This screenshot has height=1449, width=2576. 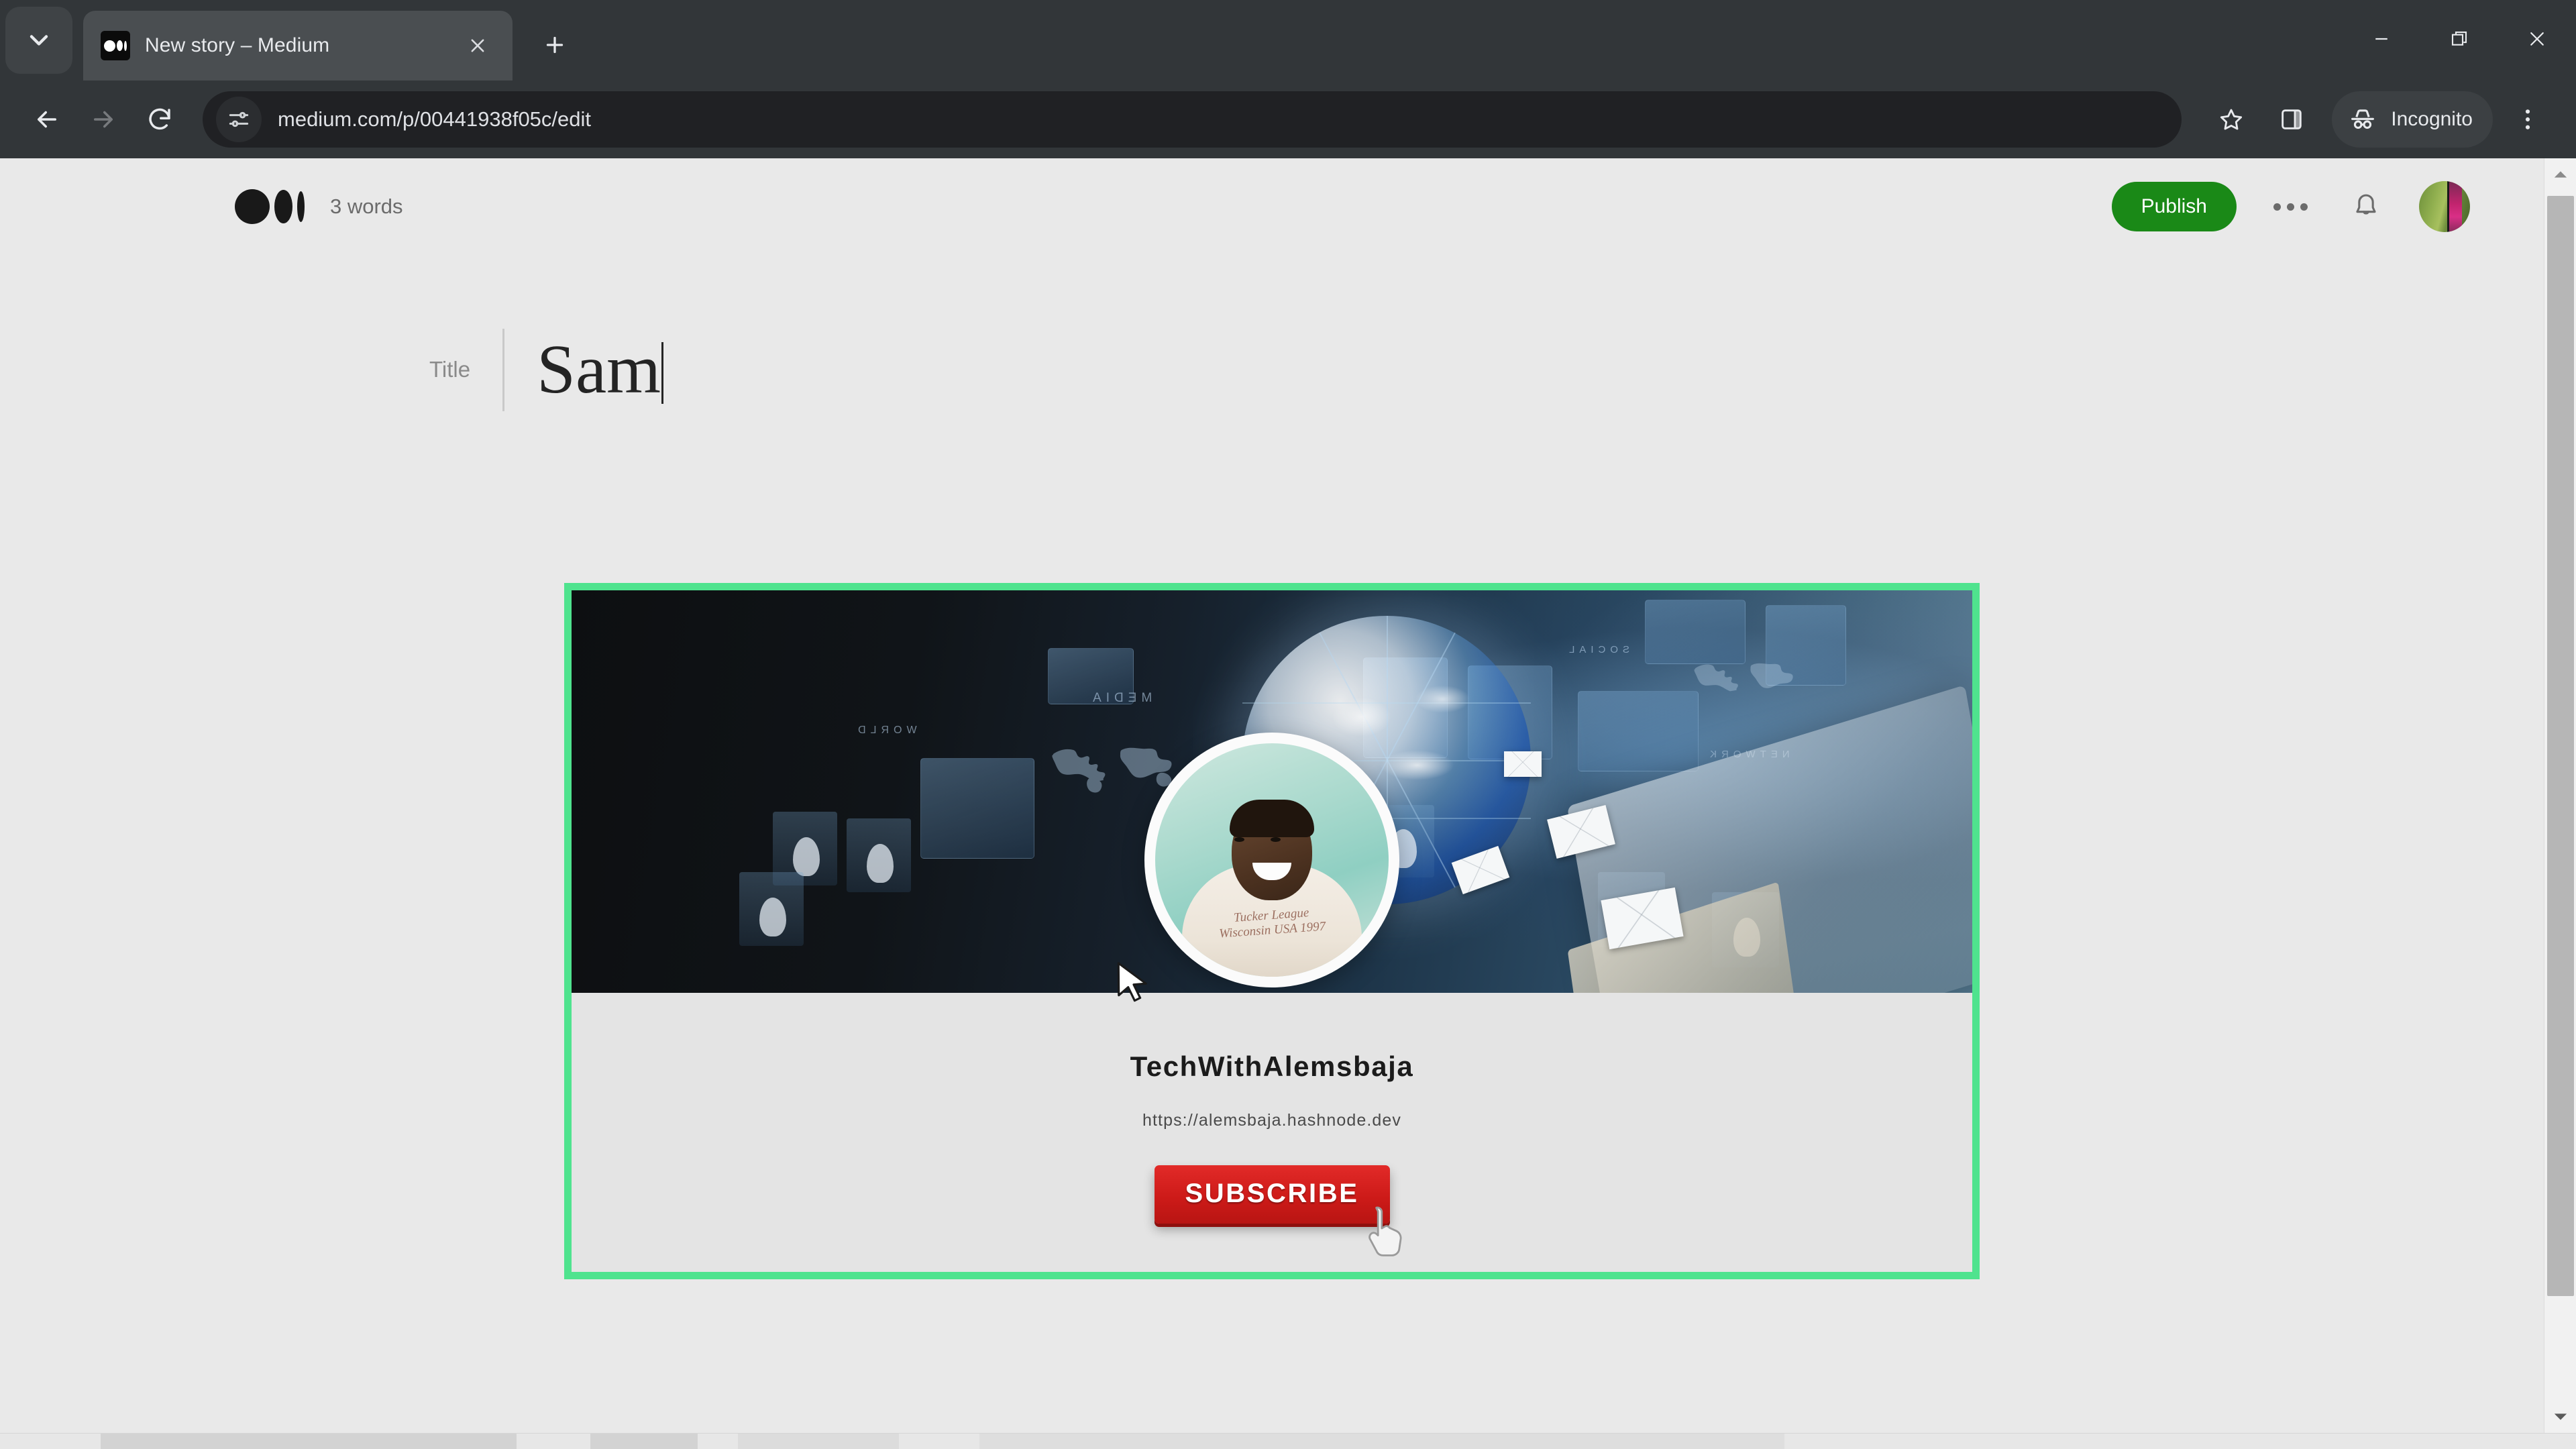 I want to click on tab-search-button, so click(x=38, y=40).